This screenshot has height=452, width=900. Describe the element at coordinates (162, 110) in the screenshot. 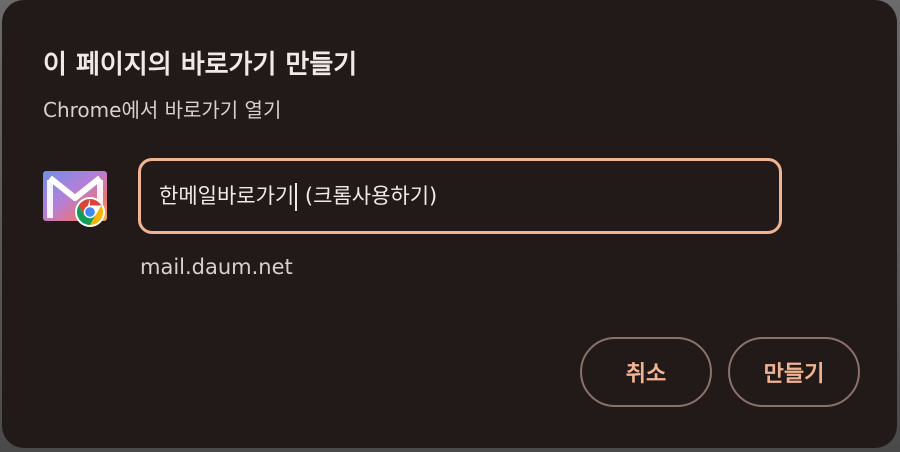

I see `dialog-subtitle: Chrome에서 바로가기 열기` at that location.